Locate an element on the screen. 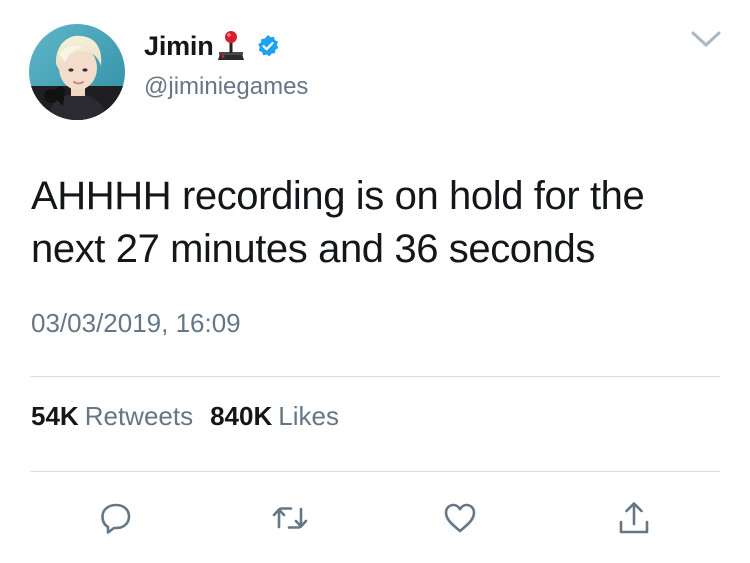 The width and height of the screenshot is (750, 563). reply-icon is located at coordinates (116, 518).